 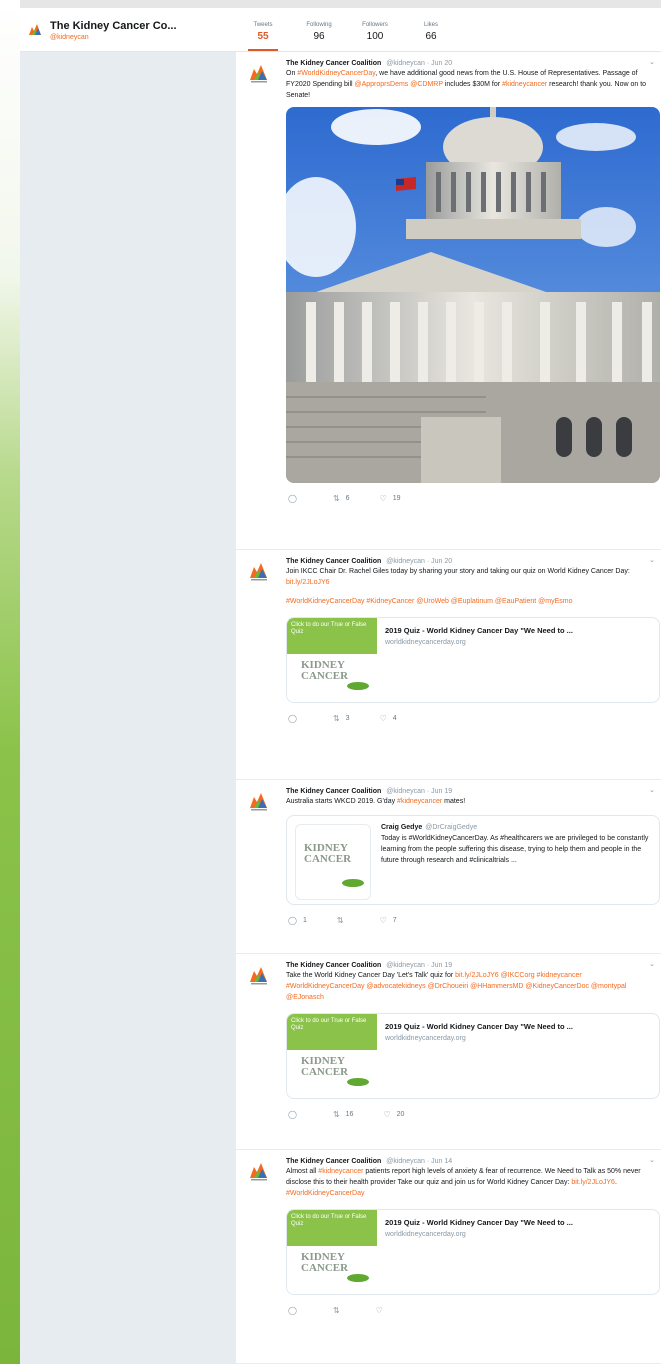 What do you see at coordinates (400, 1114) in the screenshot?
I see `like-count: 20` at bounding box center [400, 1114].